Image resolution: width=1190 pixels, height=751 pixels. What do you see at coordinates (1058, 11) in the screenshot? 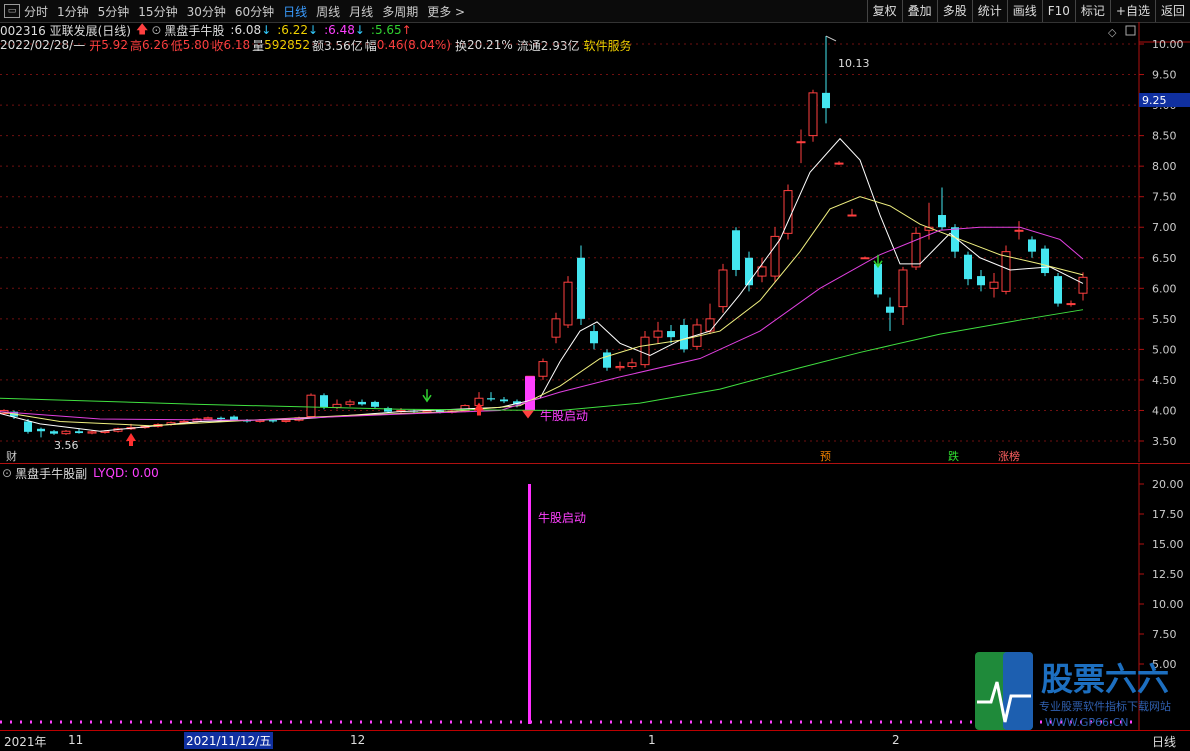
I see `f10-button: F10` at bounding box center [1058, 11].